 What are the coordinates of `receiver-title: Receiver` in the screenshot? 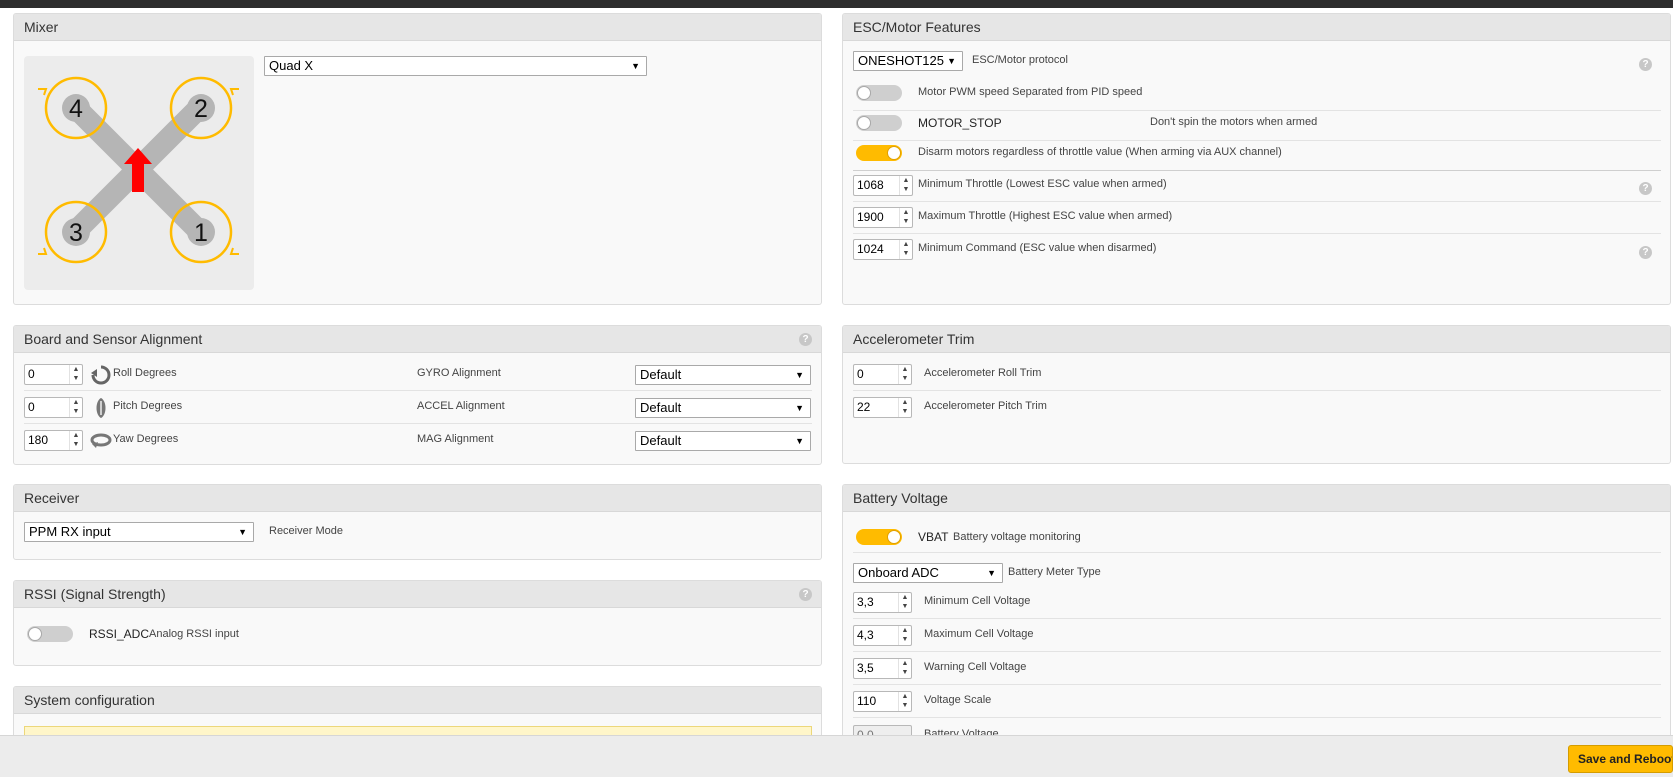 It's located at (417, 498).